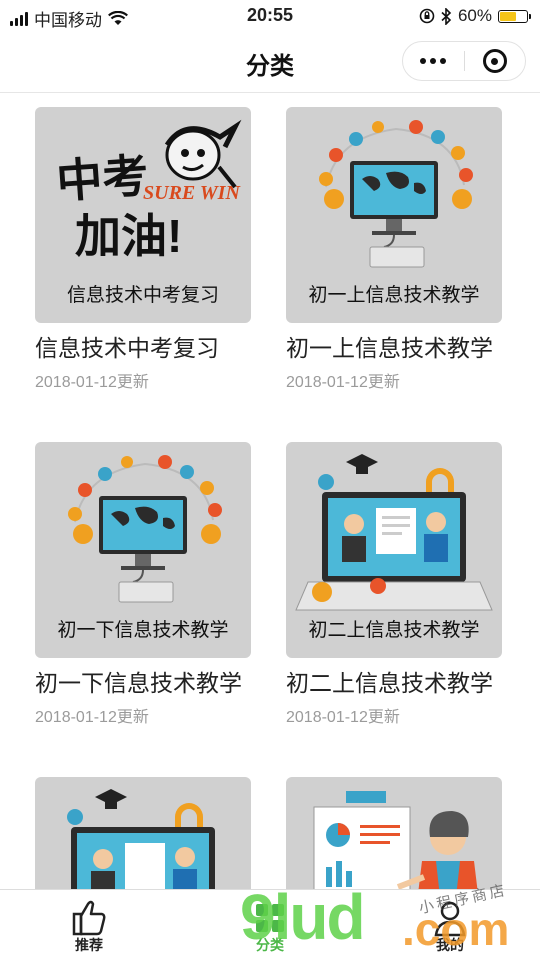 The width and height of the screenshot is (540, 961). Describe the element at coordinates (138, 683) in the screenshot. I see `card-title: 初一下信息技术教学` at that location.